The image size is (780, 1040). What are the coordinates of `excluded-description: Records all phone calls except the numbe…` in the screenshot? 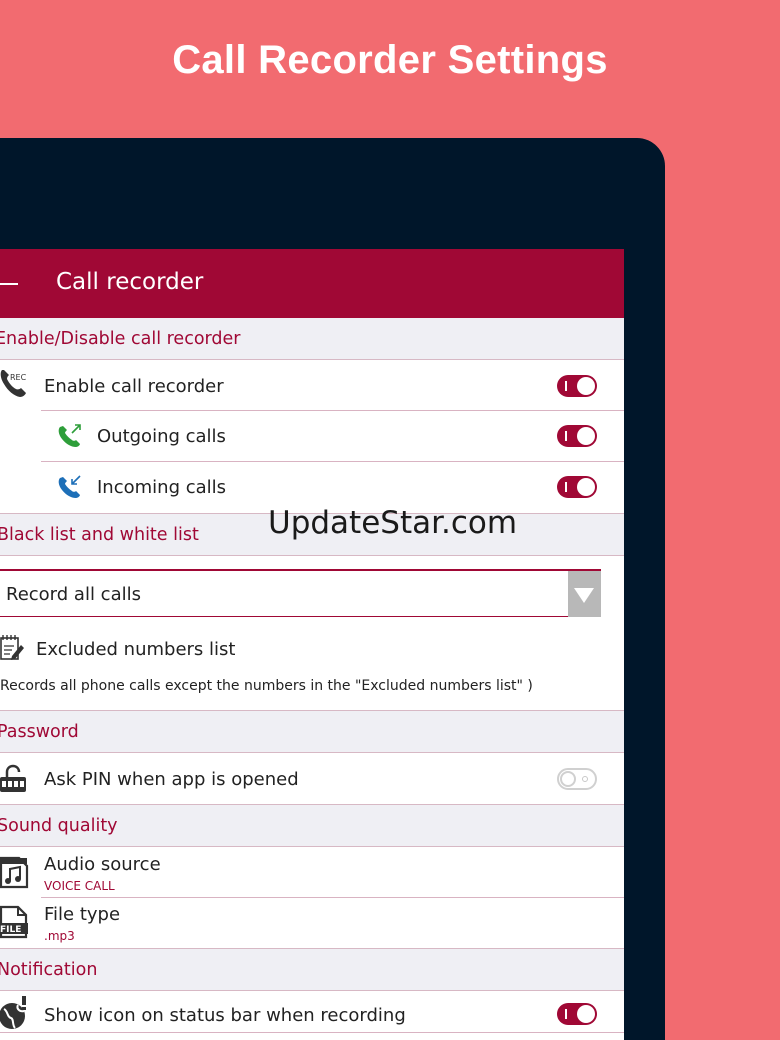 It's located at (266, 686).